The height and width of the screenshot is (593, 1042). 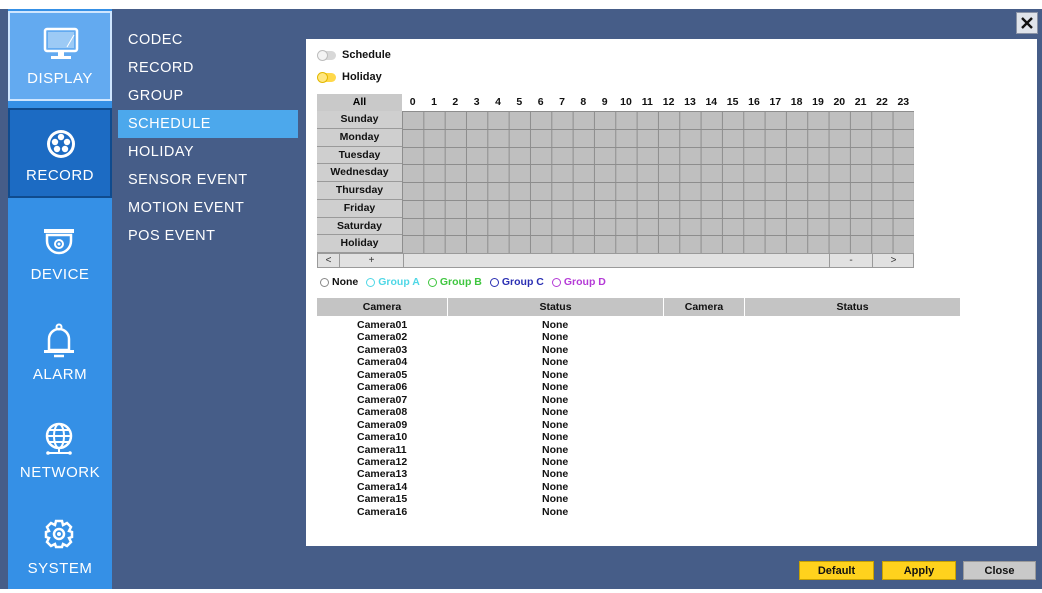 I want to click on hour-label: 14, so click(x=711, y=102).